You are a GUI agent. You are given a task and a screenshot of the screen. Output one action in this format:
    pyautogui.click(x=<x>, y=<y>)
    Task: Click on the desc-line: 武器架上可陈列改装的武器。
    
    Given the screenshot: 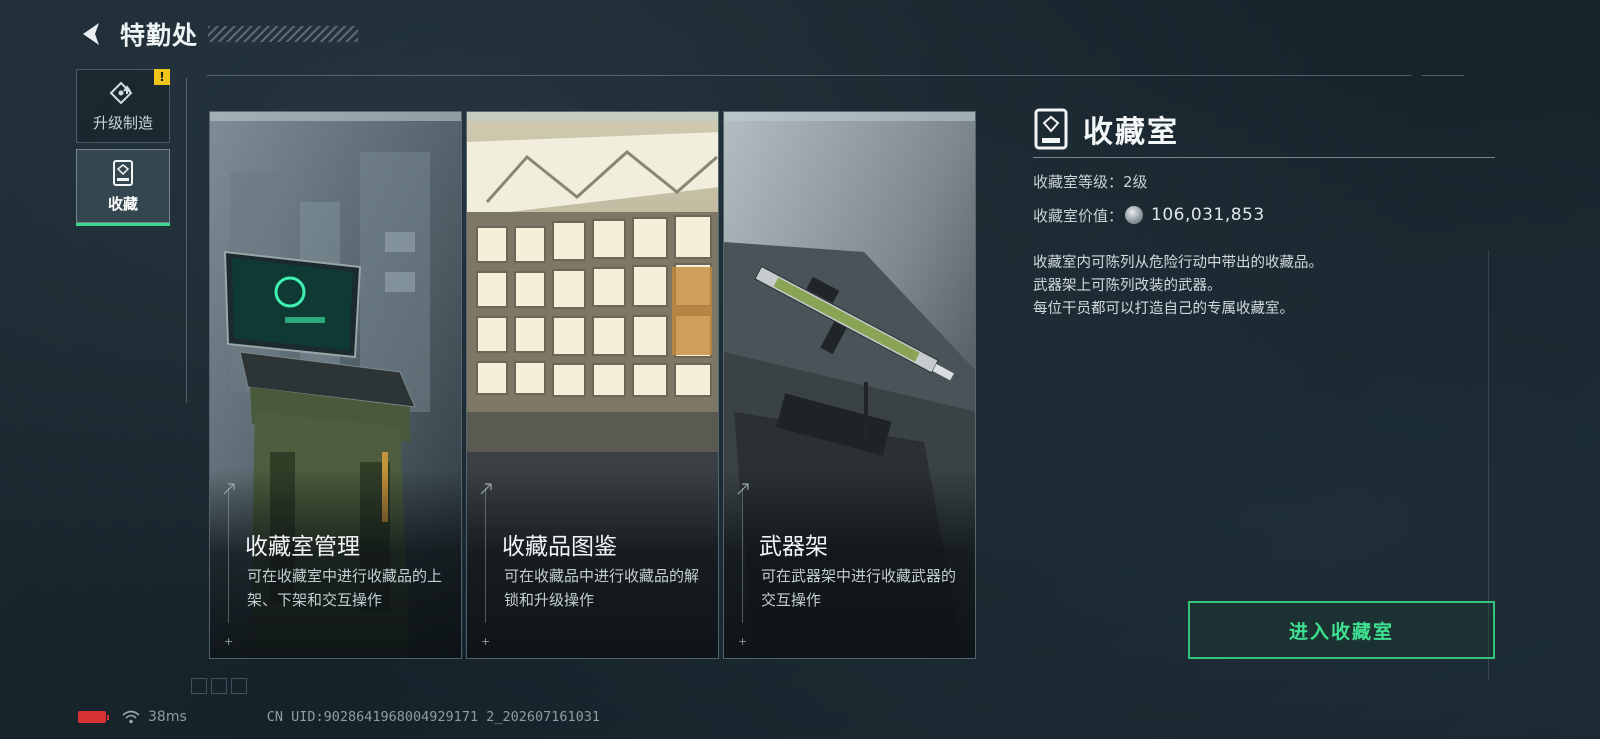 What is the action you would take?
    pyautogui.click(x=1127, y=286)
    